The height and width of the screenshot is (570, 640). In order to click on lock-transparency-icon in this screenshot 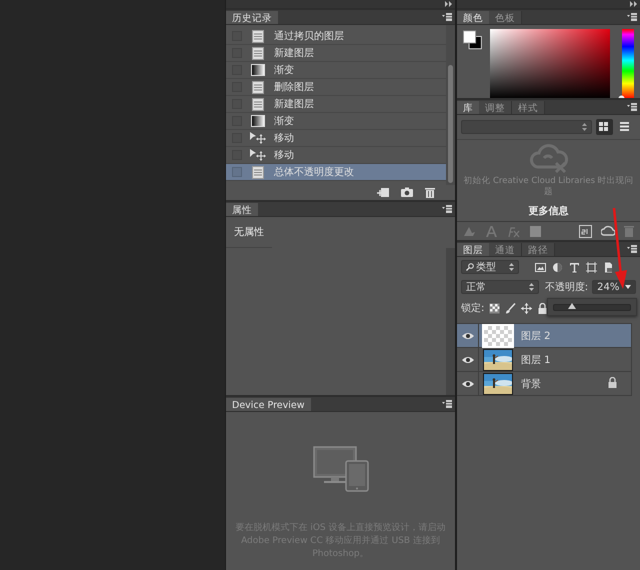, I will do `click(494, 308)`.